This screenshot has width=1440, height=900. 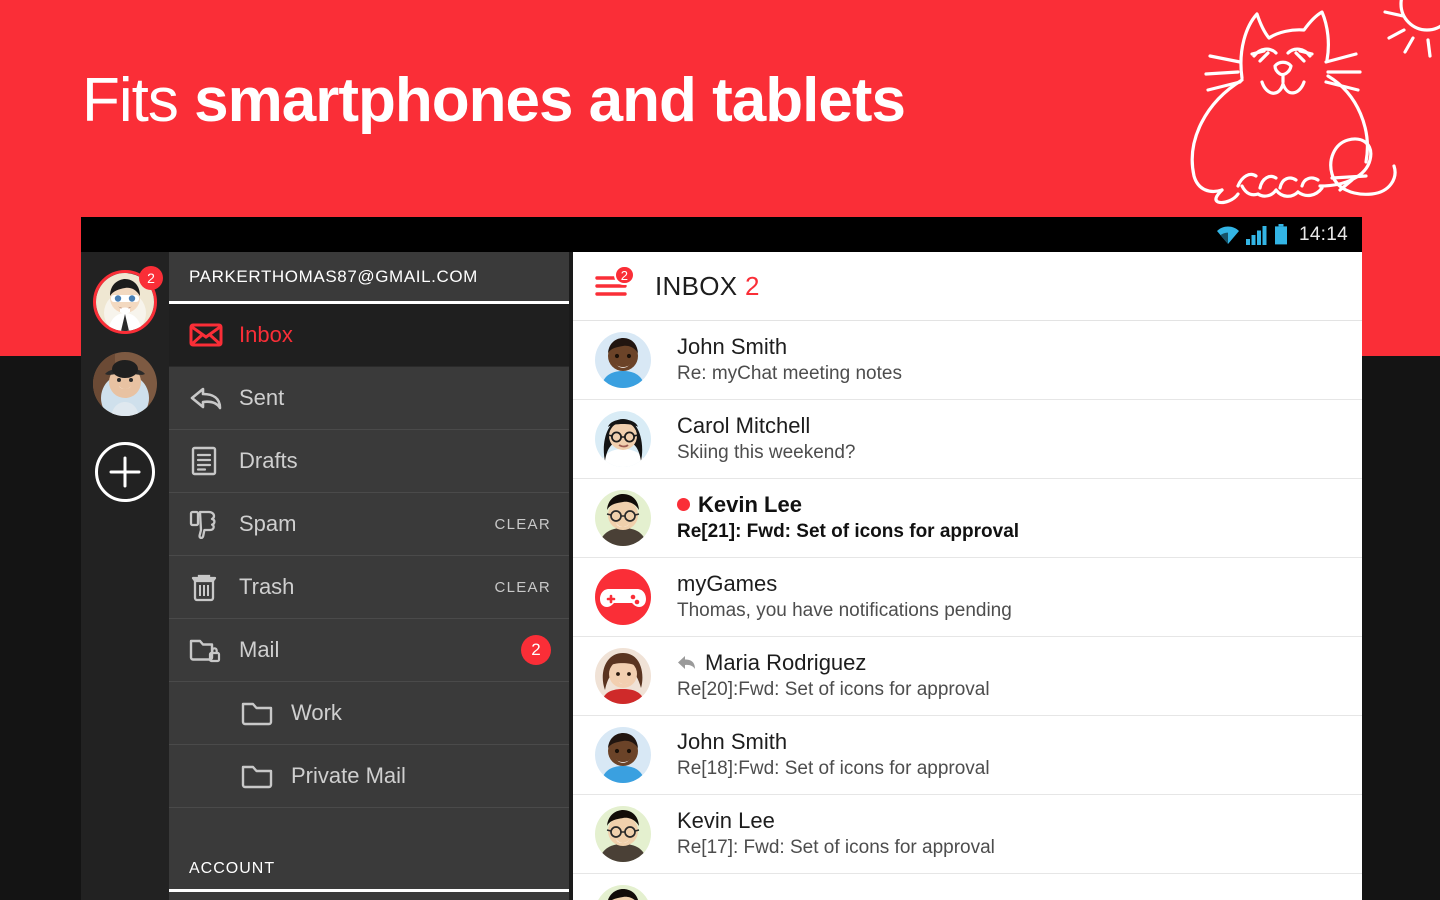 I want to click on sidebar-item-private-mail: Private Mail, so click(x=369, y=776).